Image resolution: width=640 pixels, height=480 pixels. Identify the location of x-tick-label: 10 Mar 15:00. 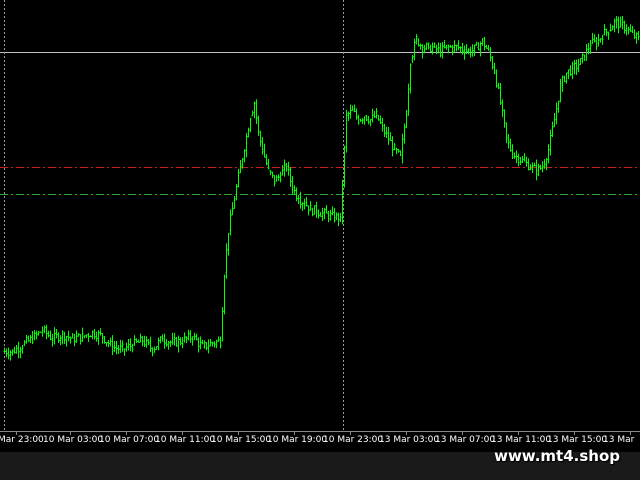
(241, 440).